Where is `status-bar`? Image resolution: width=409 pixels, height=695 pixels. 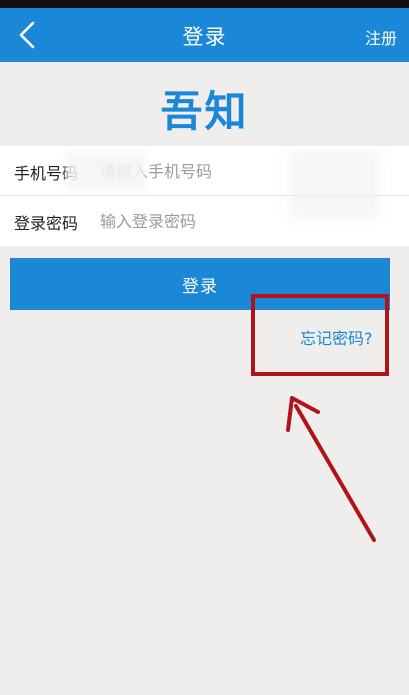
status-bar is located at coordinates (204, 4).